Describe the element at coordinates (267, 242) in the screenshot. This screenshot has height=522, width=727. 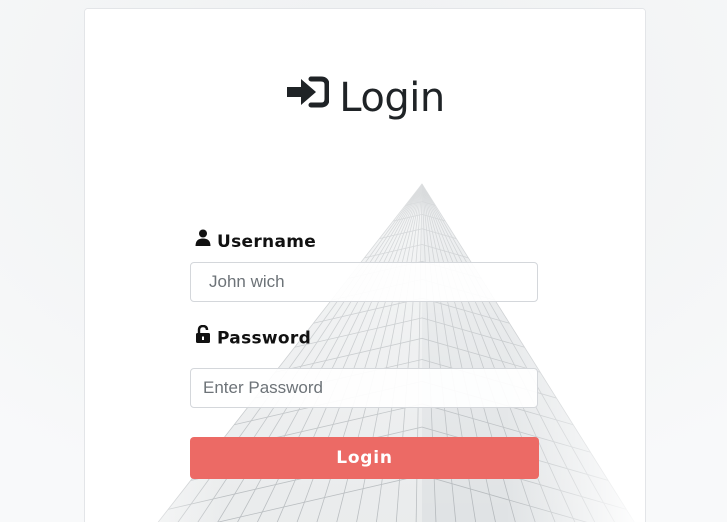
I see `username-label-text: Username` at that location.